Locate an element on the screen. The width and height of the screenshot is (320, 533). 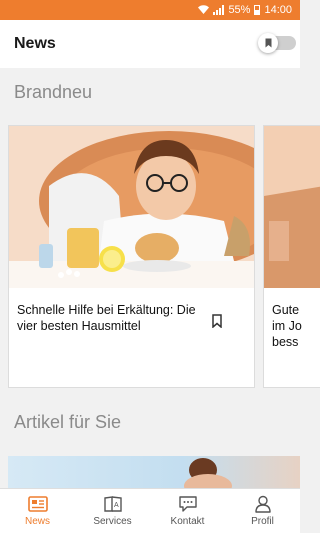
nav-item-profile: Profil is located at coordinates (262, 511).